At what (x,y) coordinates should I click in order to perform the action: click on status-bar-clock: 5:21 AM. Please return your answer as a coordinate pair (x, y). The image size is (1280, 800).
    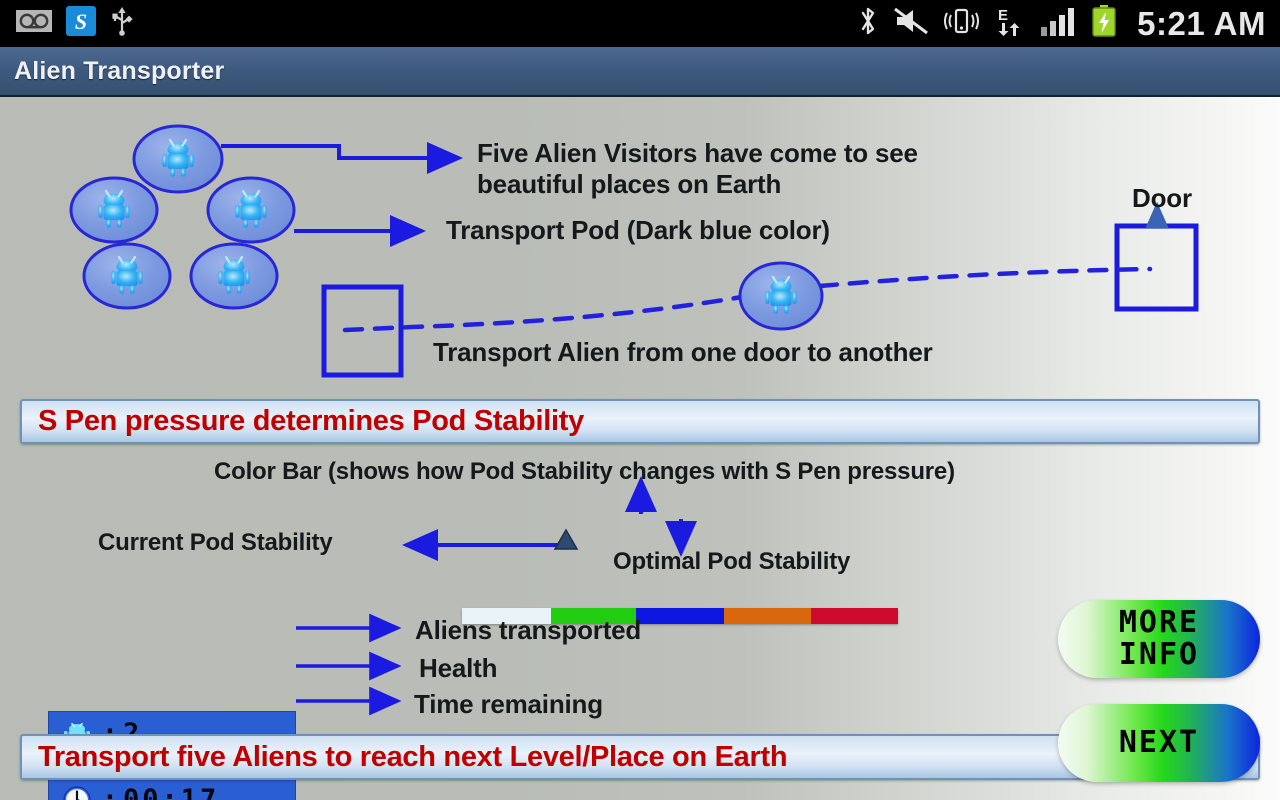
    Looking at the image, I should click on (1201, 23).